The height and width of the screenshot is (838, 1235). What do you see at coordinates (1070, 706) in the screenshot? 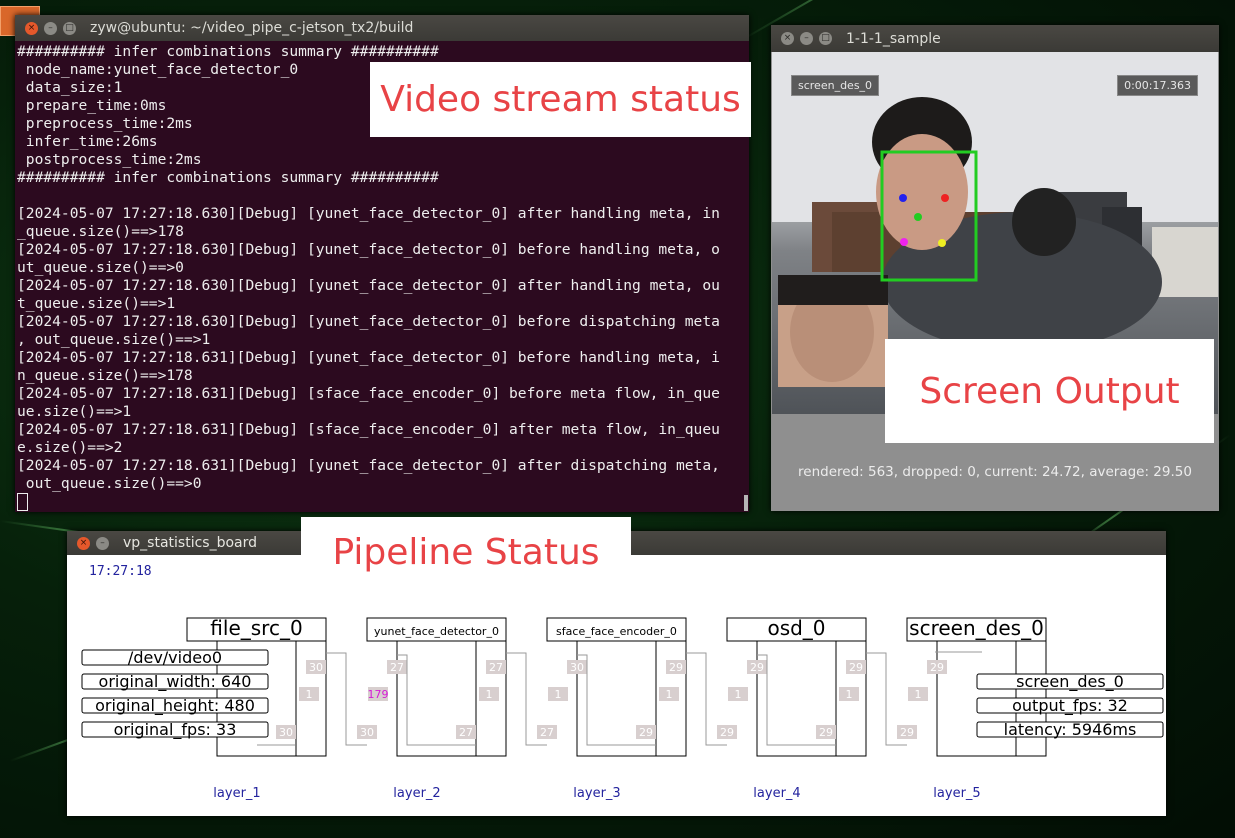
I see `des-info-text: output_fps: 32` at bounding box center [1070, 706].